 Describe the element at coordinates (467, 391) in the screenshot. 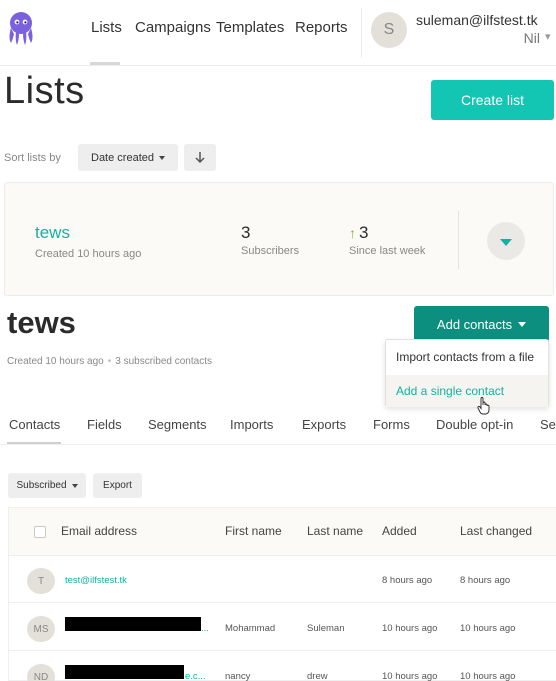

I see `menu-add-single-contact: Add a single contact` at that location.